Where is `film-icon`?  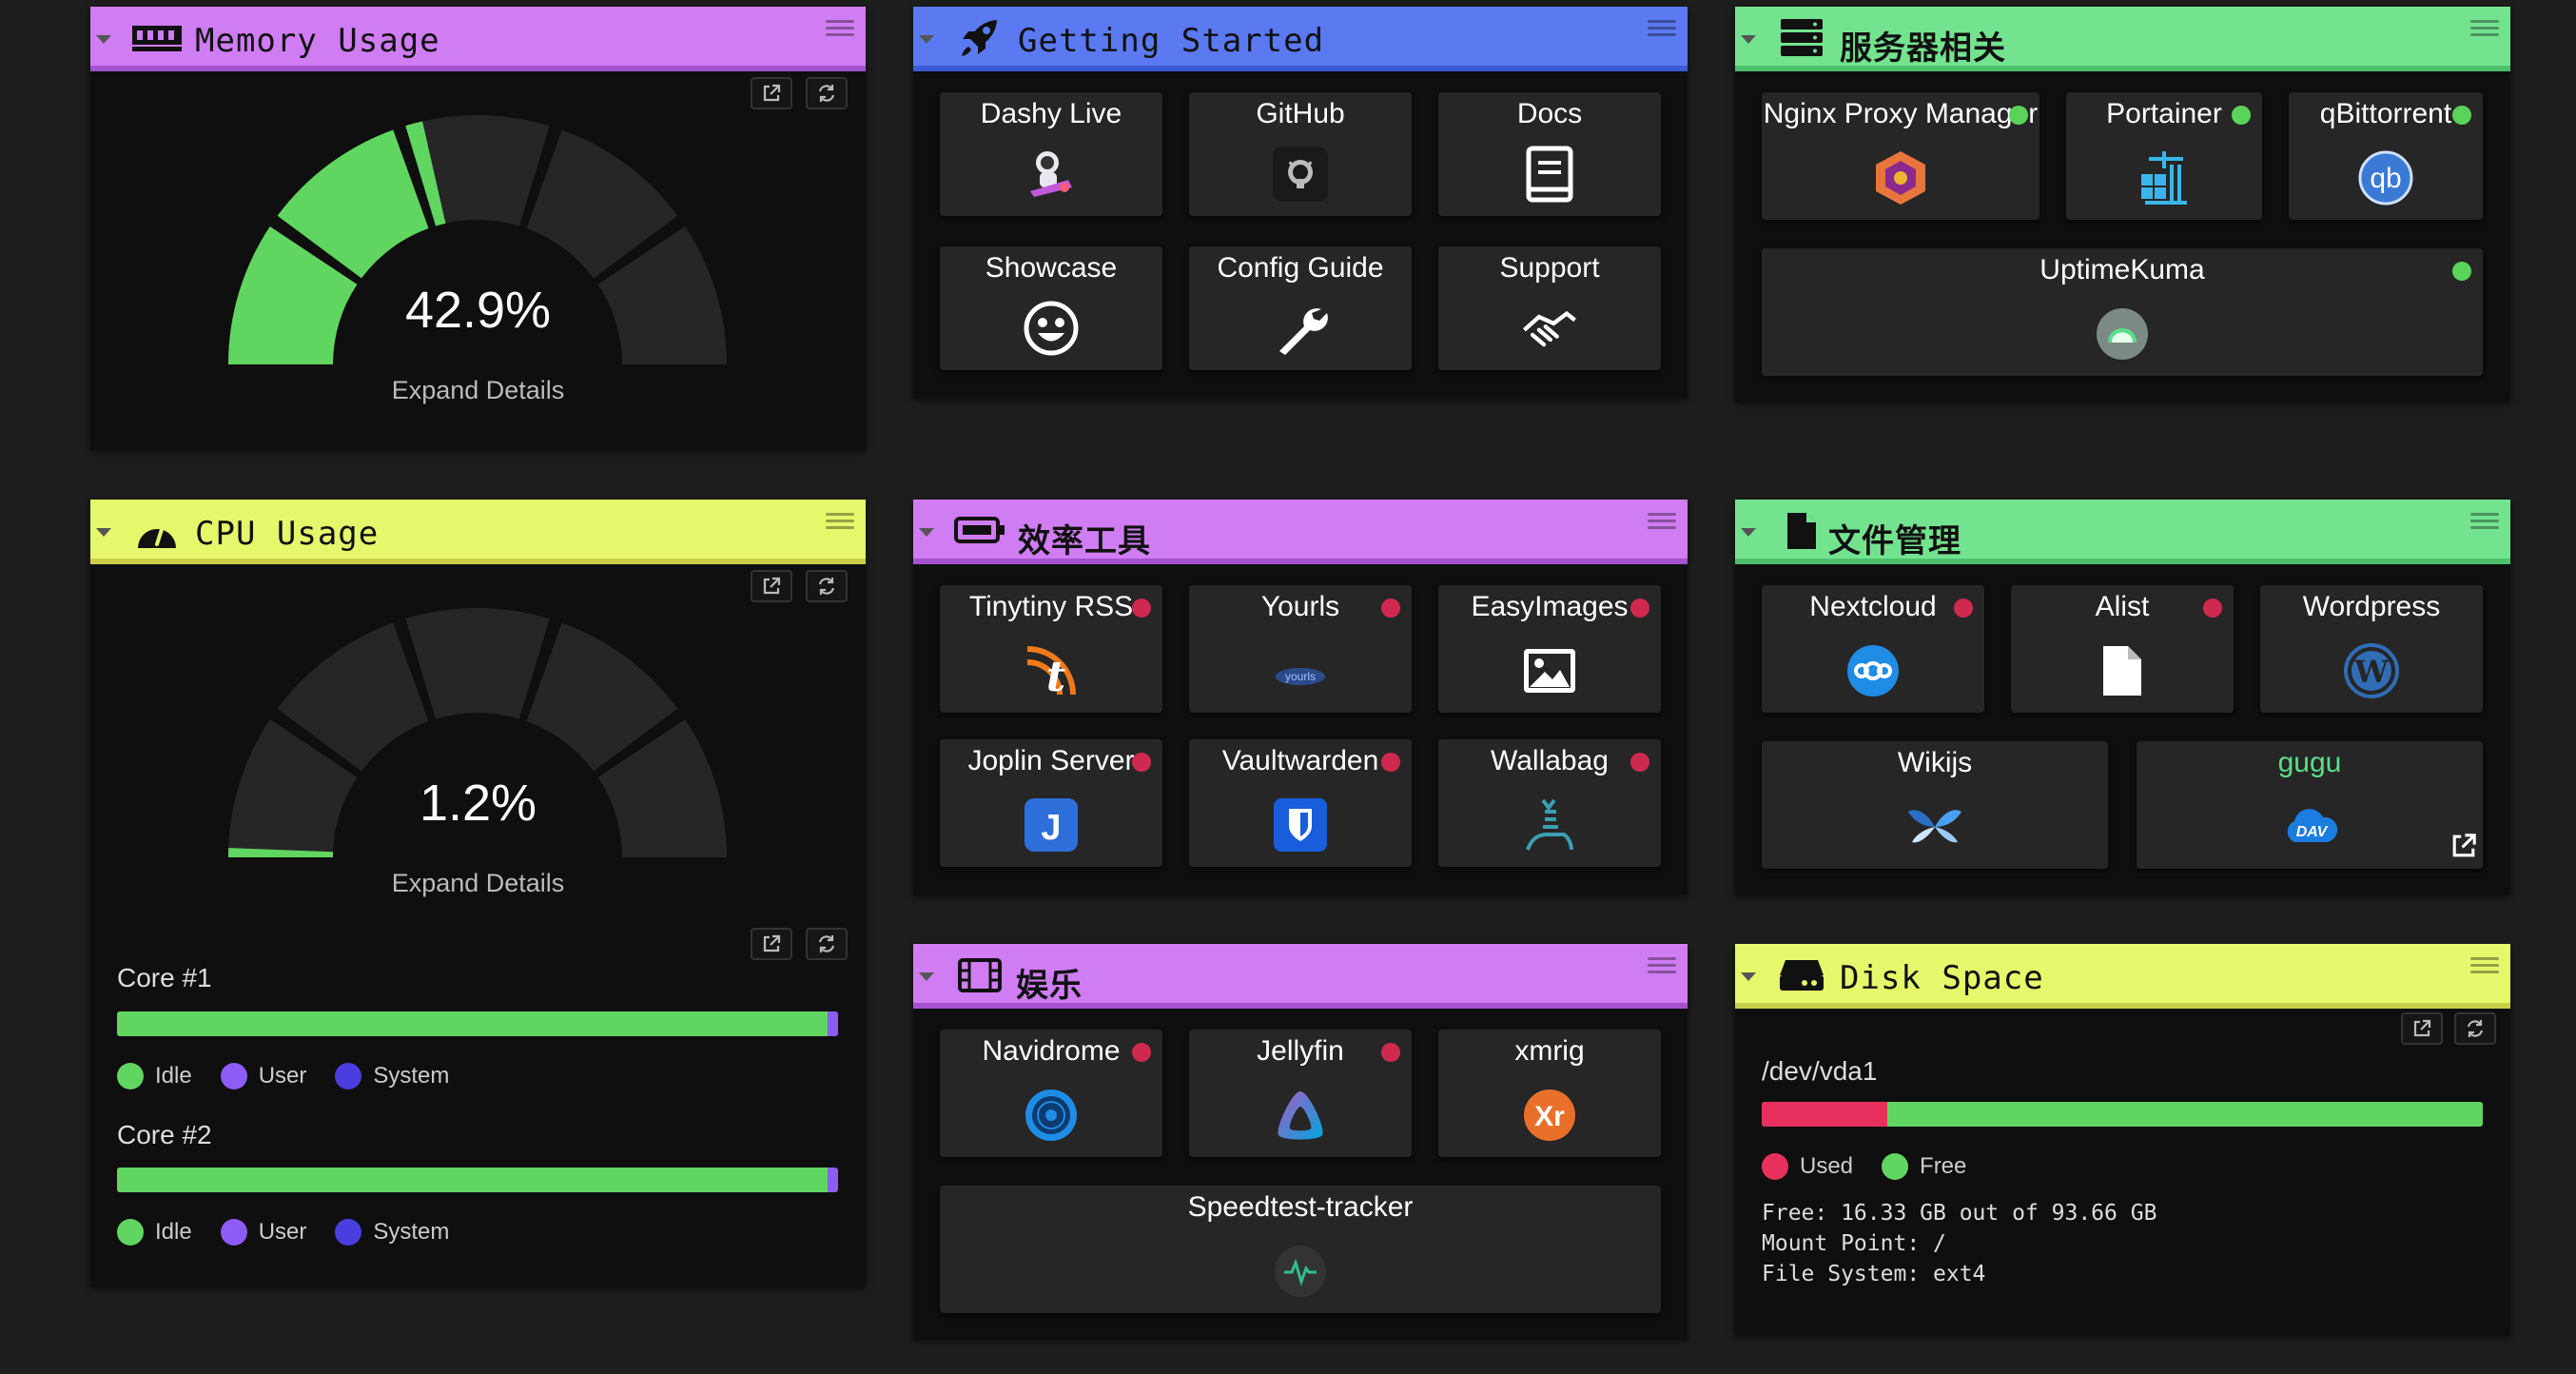
film-icon is located at coordinates (979, 975).